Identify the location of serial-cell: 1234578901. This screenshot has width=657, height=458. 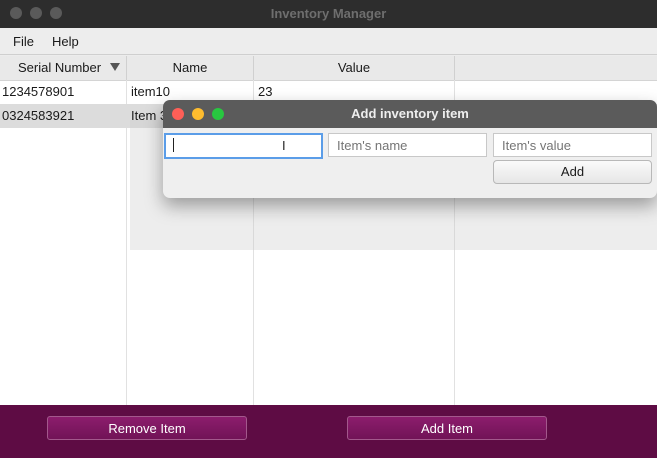
(38, 91).